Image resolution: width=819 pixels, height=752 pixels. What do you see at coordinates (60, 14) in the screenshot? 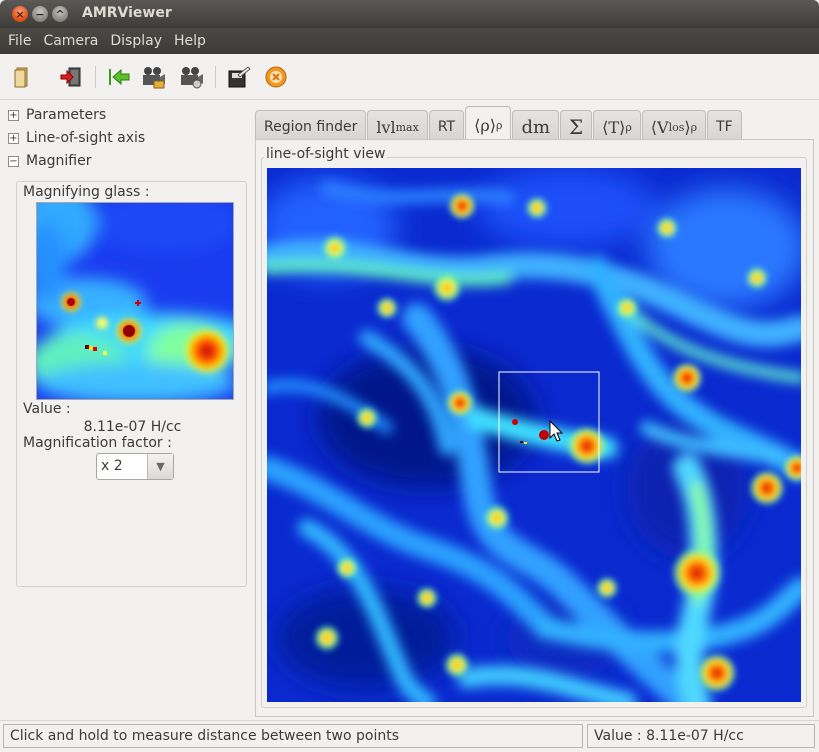
I see `maximize-window-button: ^` at bounding box center [60, 14].